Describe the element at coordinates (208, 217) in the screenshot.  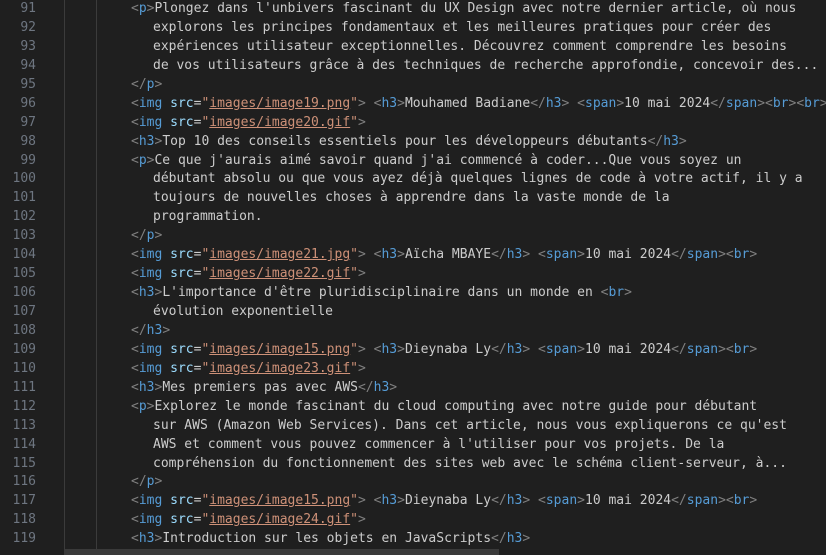
I see `line-content: programmation.` at that location.